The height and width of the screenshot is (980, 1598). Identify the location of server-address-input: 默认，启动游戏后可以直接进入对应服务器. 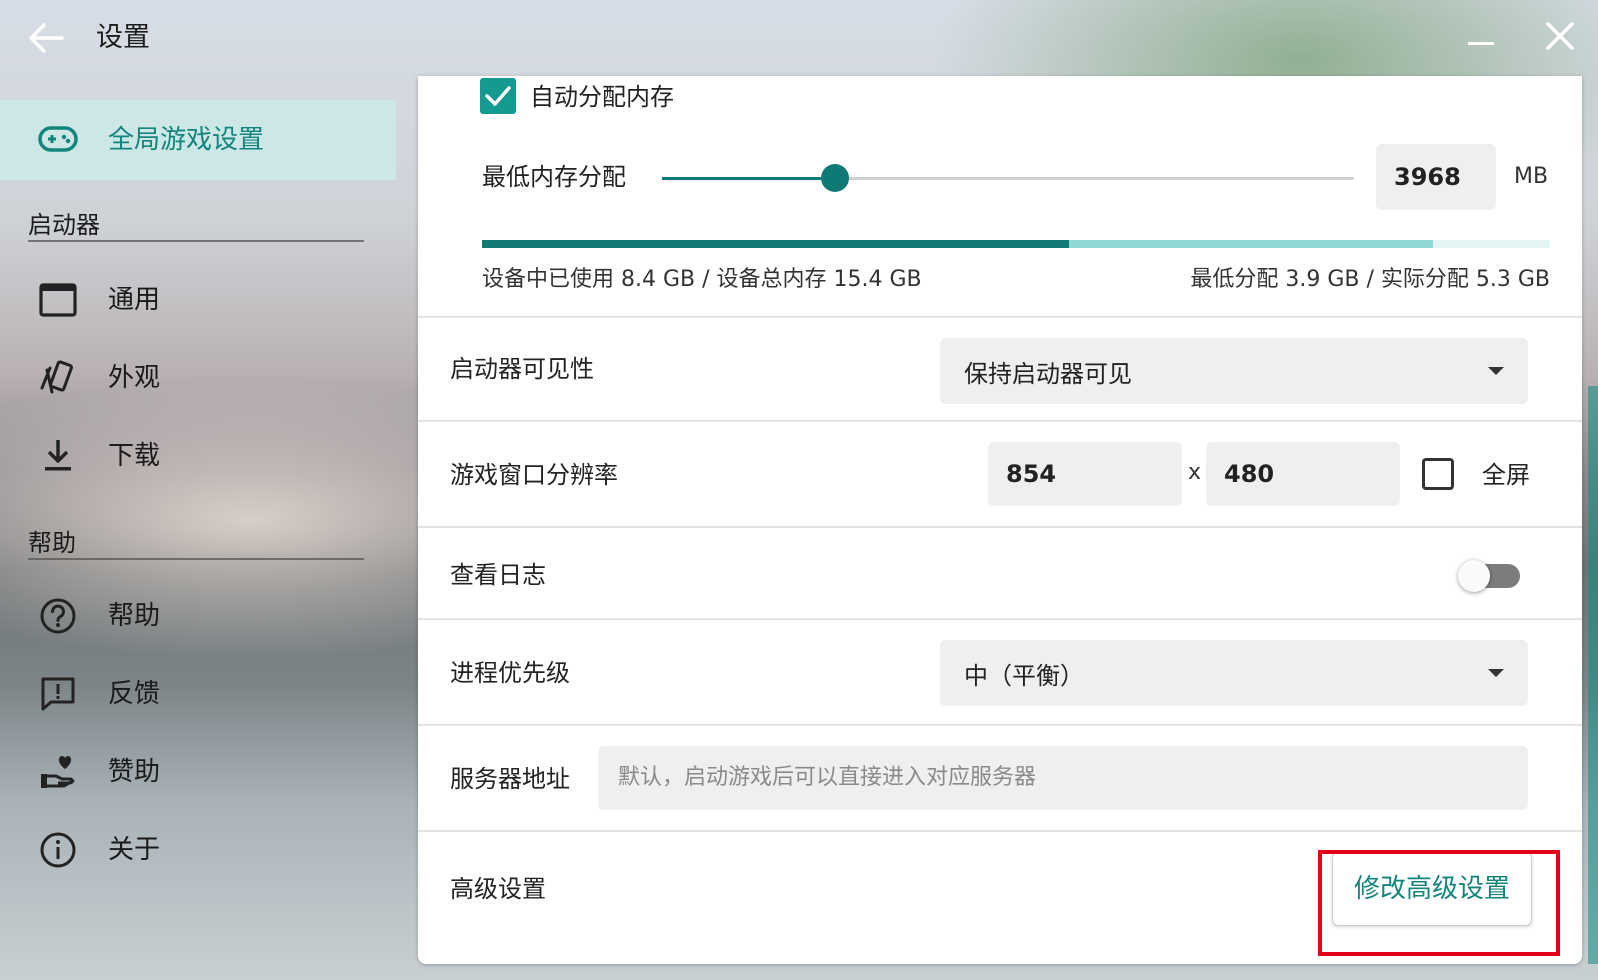
(1063, 778).